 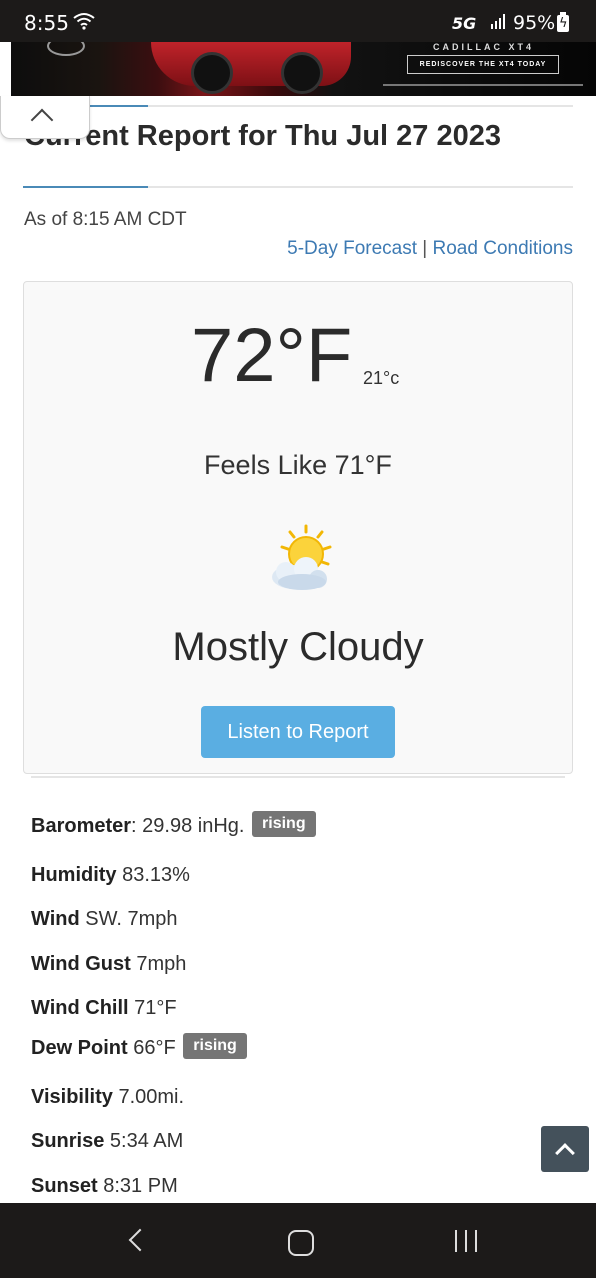 What do you see at coordinates (46, 23) in the screenshot?
I see `status-time: 8:55` at bounding box center [46, 23].